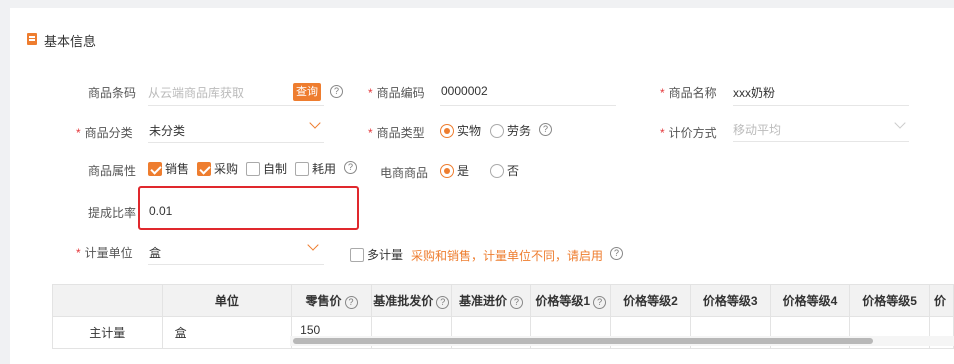  Describe the element at coordinates (351, 302) in the screenshot. I see `retail-help-icon: ?` at that location.